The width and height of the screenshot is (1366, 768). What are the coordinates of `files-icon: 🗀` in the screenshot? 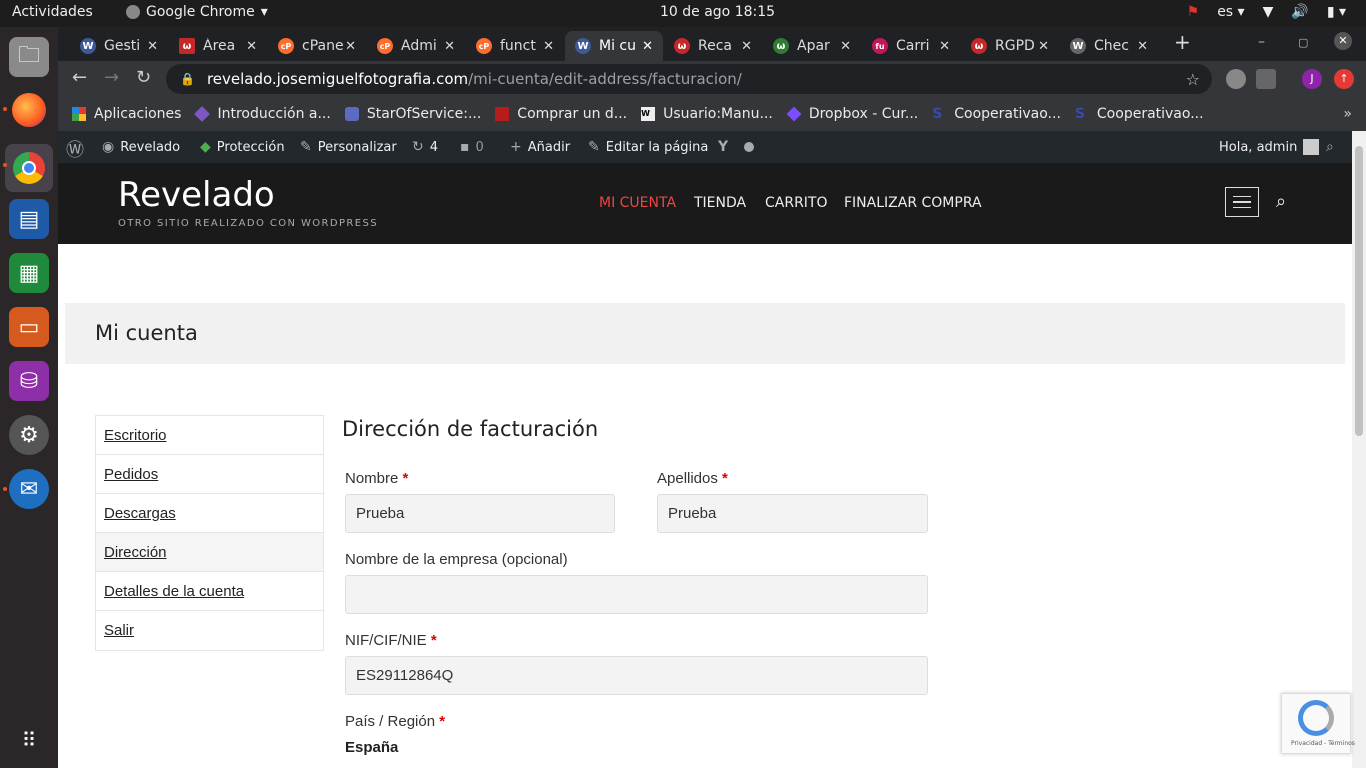 It's located at (29, 57).